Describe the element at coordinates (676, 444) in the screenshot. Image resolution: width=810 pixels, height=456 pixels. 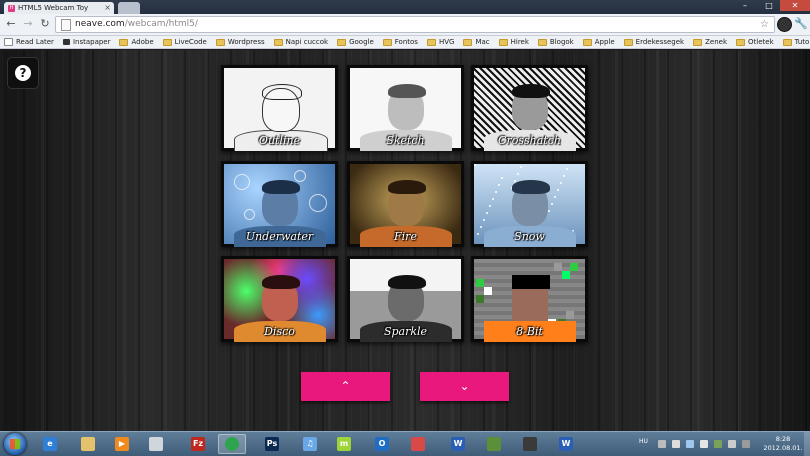
I see `action-center-flag-icon` at that location.